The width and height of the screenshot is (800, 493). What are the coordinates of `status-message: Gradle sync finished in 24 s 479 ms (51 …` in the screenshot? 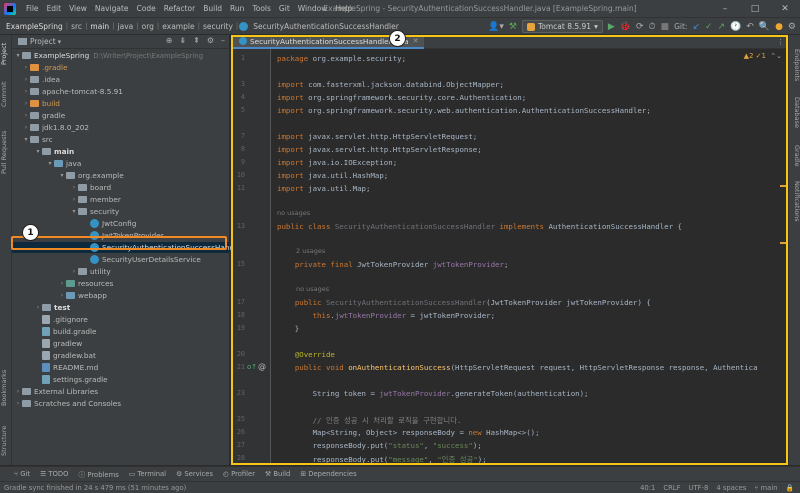 It's located at (93, 488).